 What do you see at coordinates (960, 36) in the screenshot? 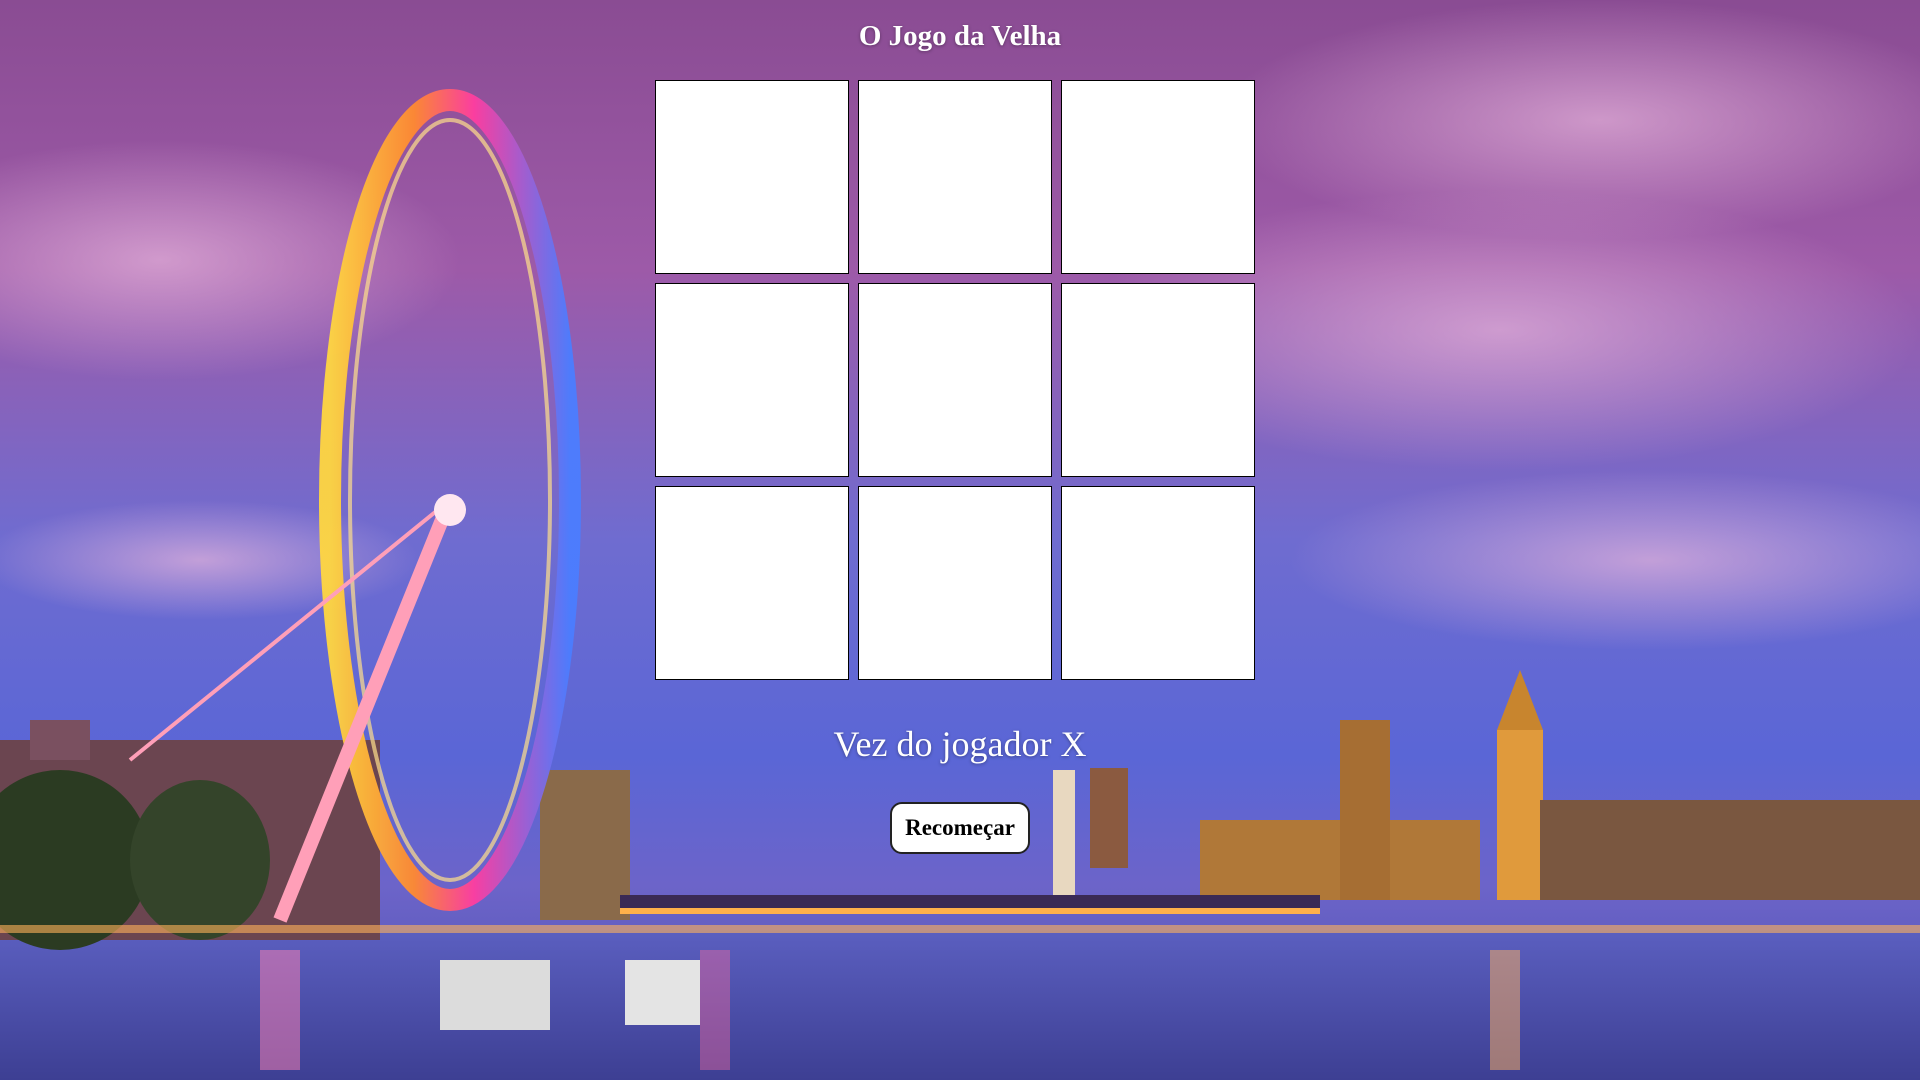
I see `page-title: O Jogo da Velha` at bounding box center [960, 36].